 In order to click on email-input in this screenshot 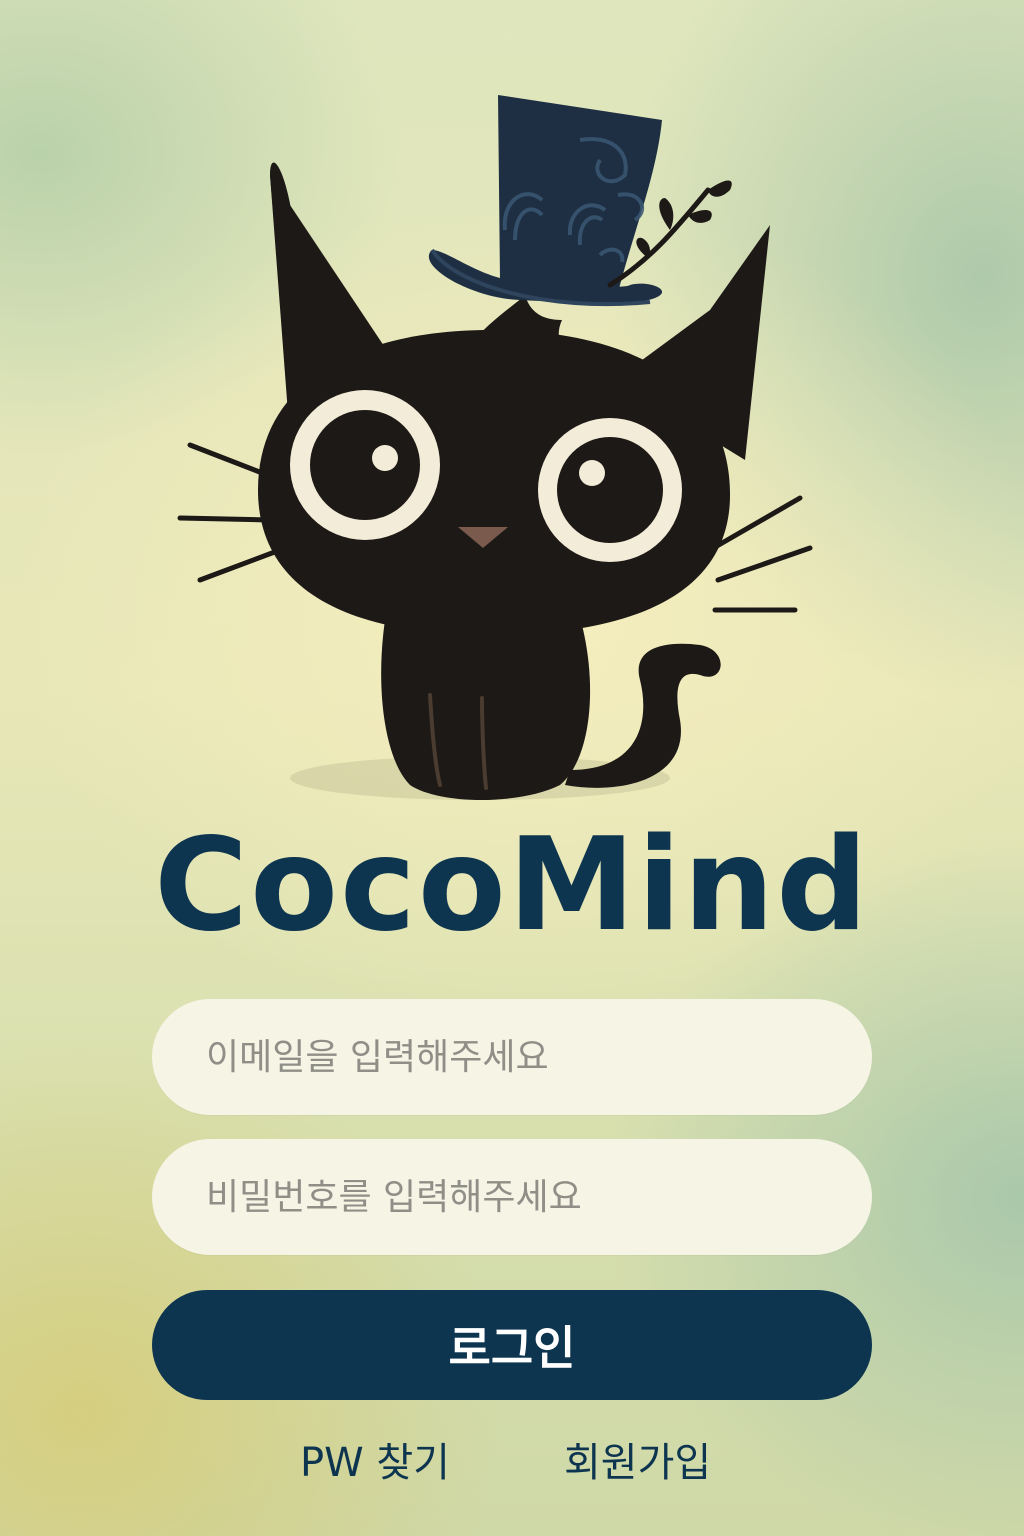, I will do `click(538, 1057)`.